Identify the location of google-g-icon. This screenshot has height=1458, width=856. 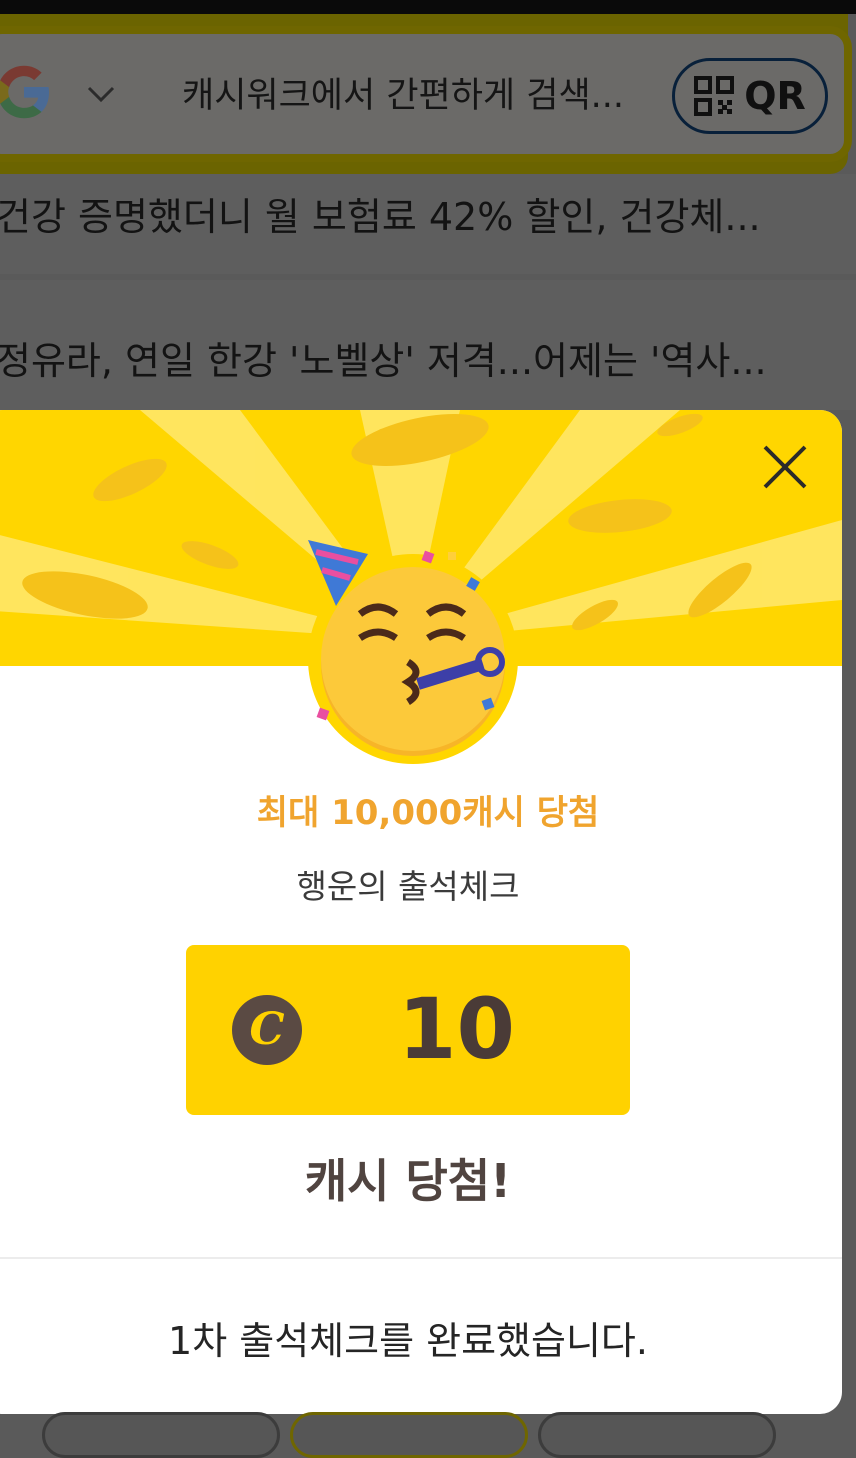
(27, 92).